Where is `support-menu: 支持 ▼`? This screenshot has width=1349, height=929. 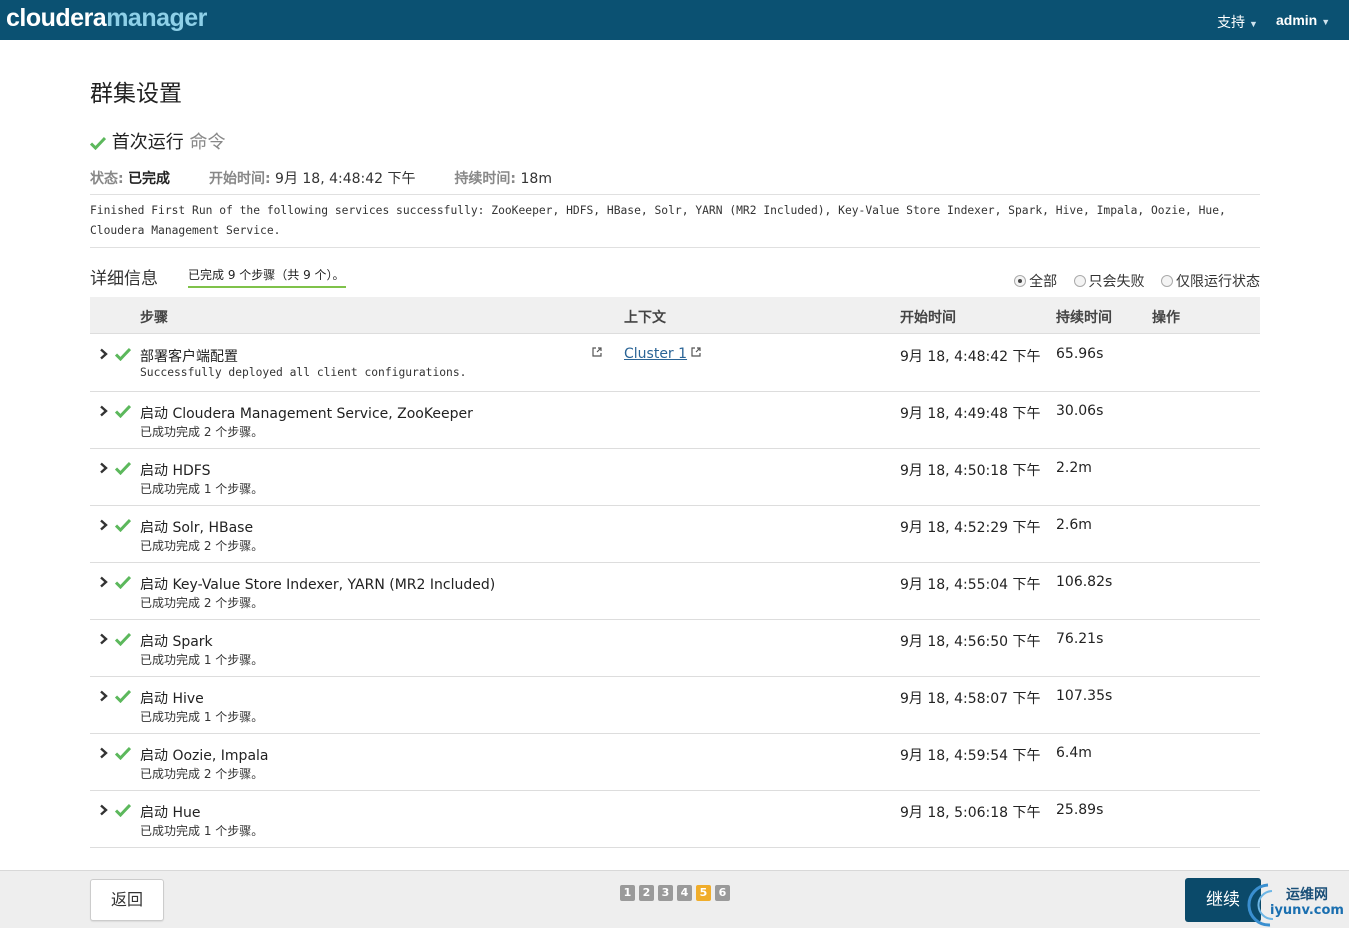 support-menu: 支持 ▼ is located at coordinates (1237, 22).